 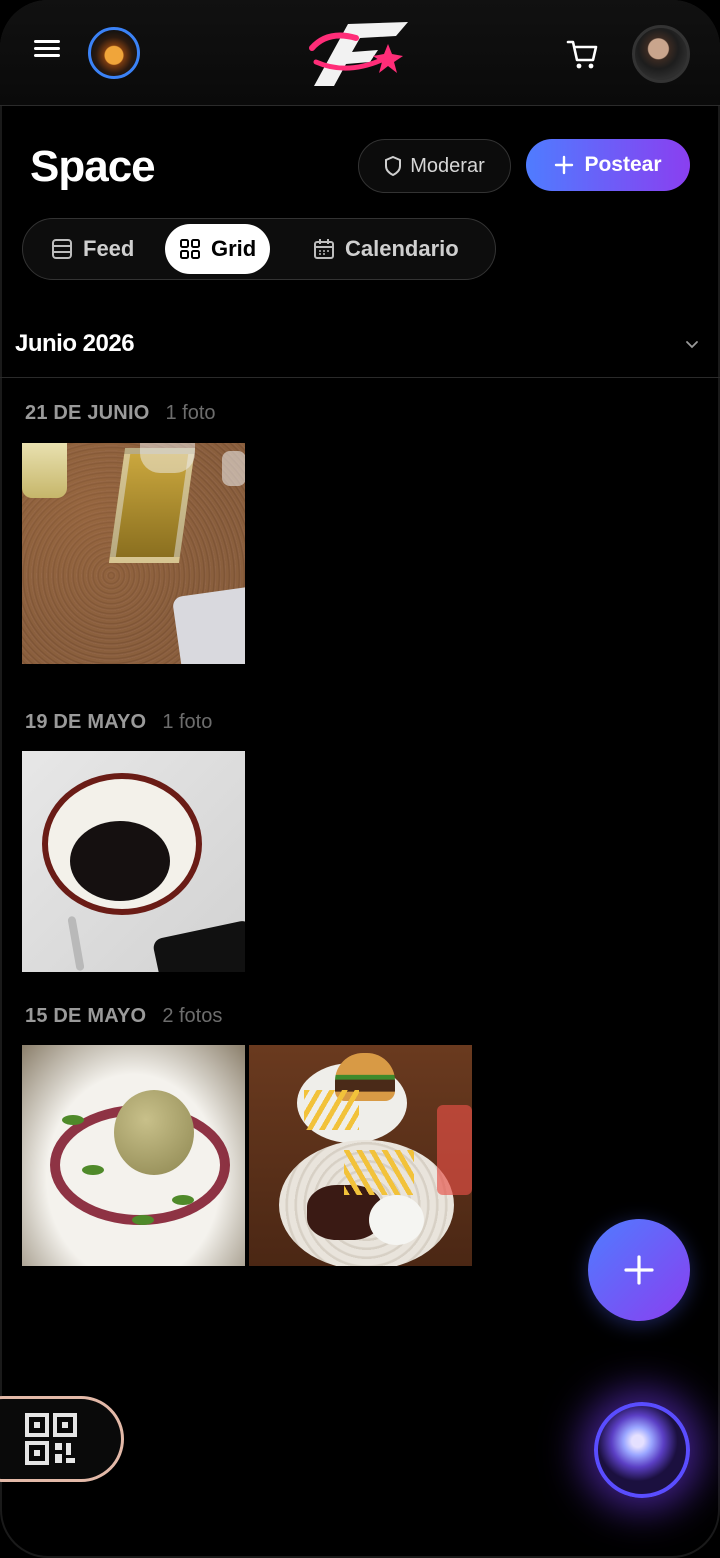 I want to click on tab-calendar-label: Calendario, so click(x=402, y=248).